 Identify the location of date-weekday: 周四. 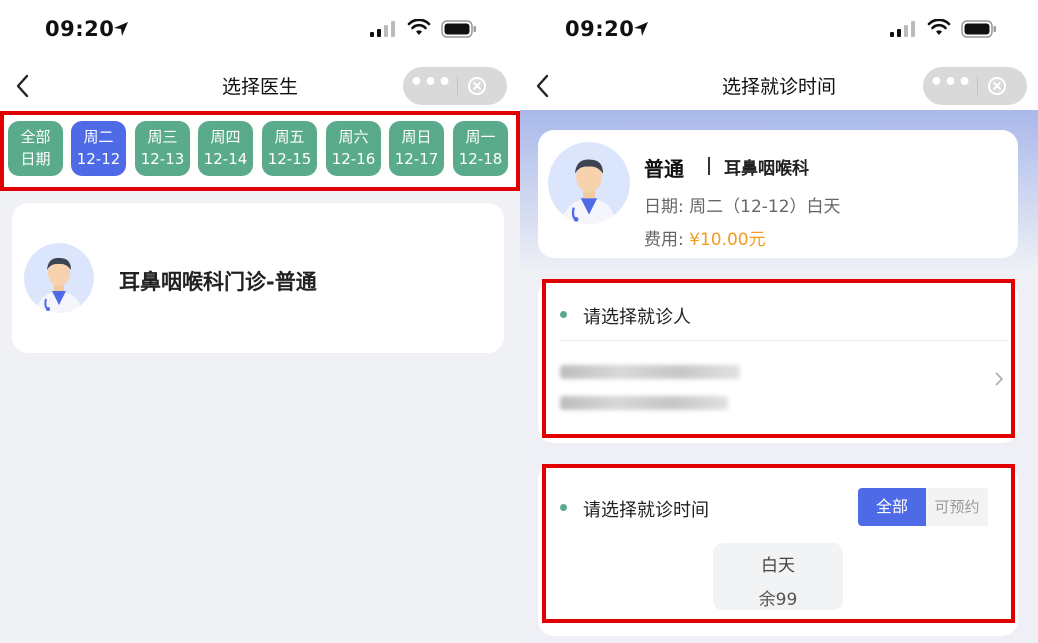
(225, 137).